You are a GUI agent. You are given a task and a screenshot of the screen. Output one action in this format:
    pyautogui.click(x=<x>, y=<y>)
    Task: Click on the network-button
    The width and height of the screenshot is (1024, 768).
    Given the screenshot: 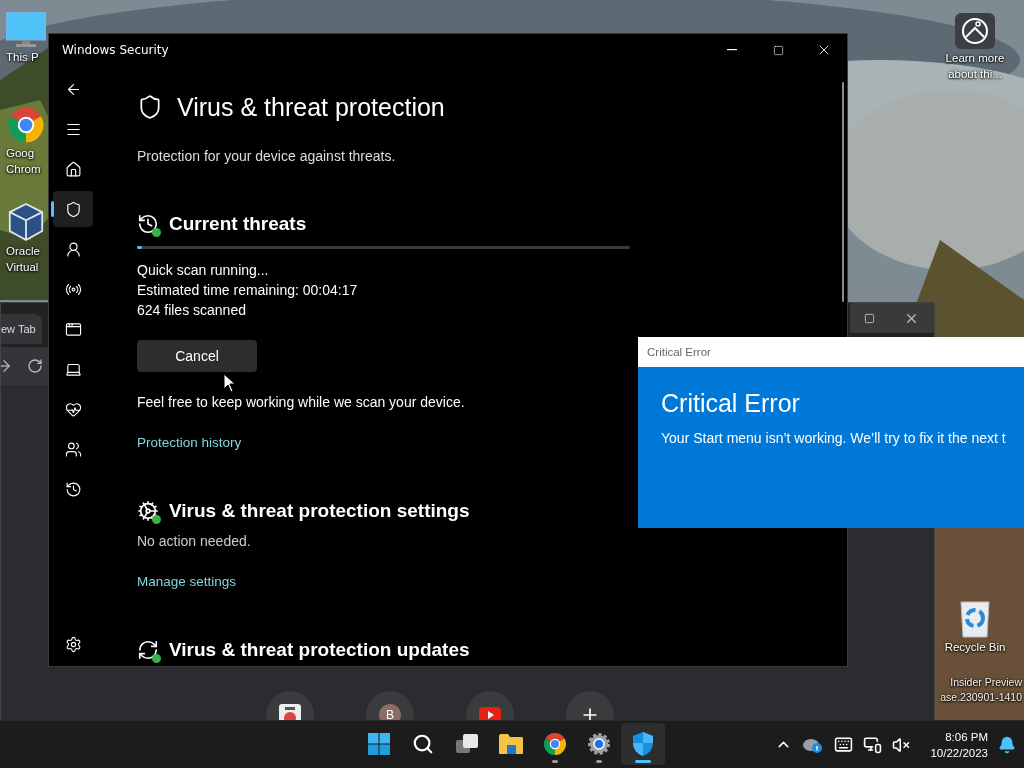 What is the action you would take?
    pyautogui.click(x=873, y=744)
    